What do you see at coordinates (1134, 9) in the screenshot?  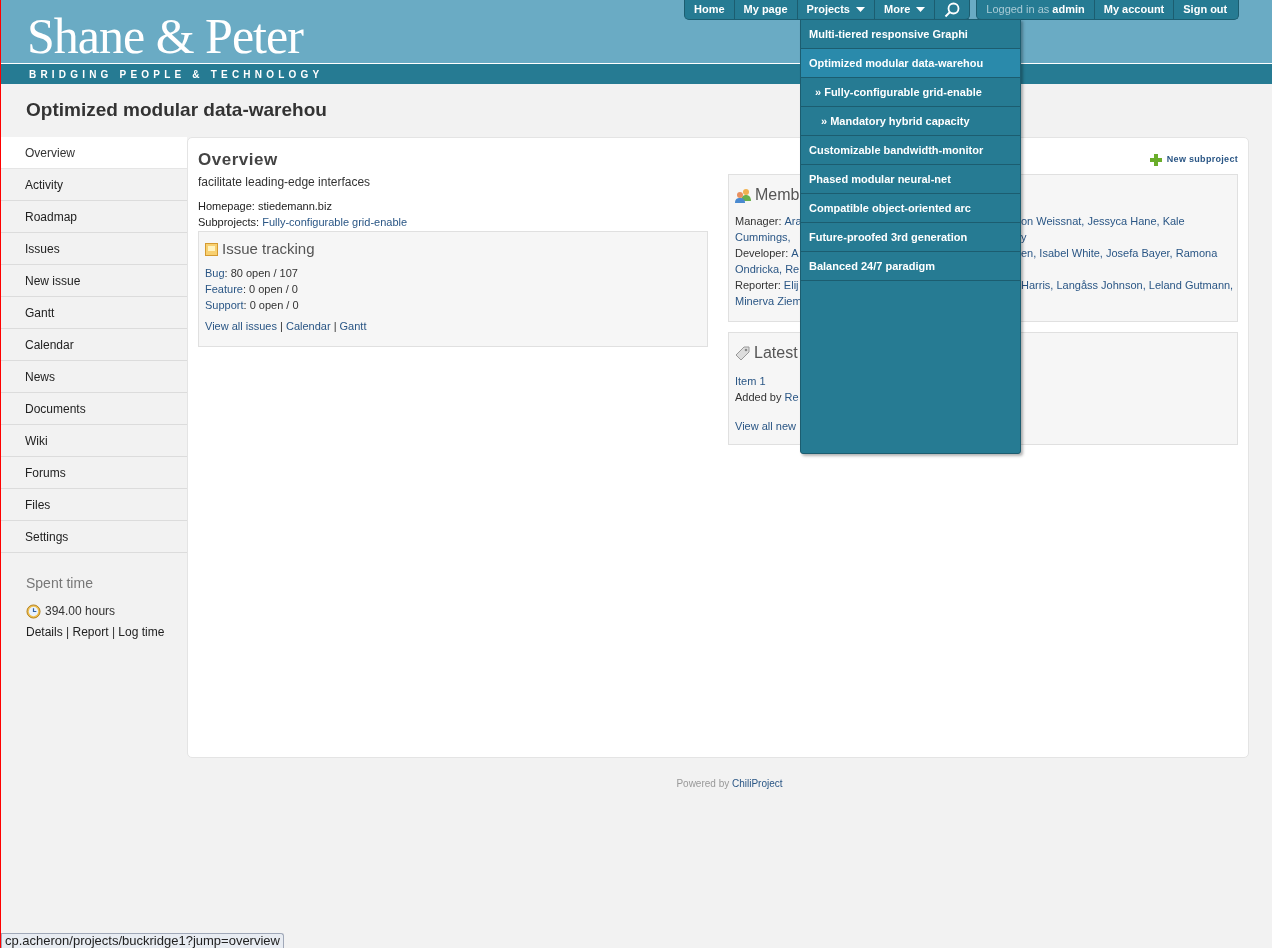 I see `account-link: My account` at bounding box center [1134, 9].